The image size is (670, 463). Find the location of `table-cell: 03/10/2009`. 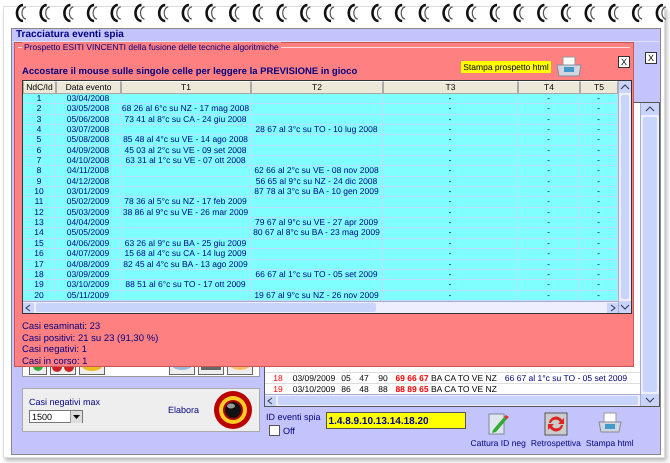

table-cell: 03/10/2009 is located at coordinates (88, 285).